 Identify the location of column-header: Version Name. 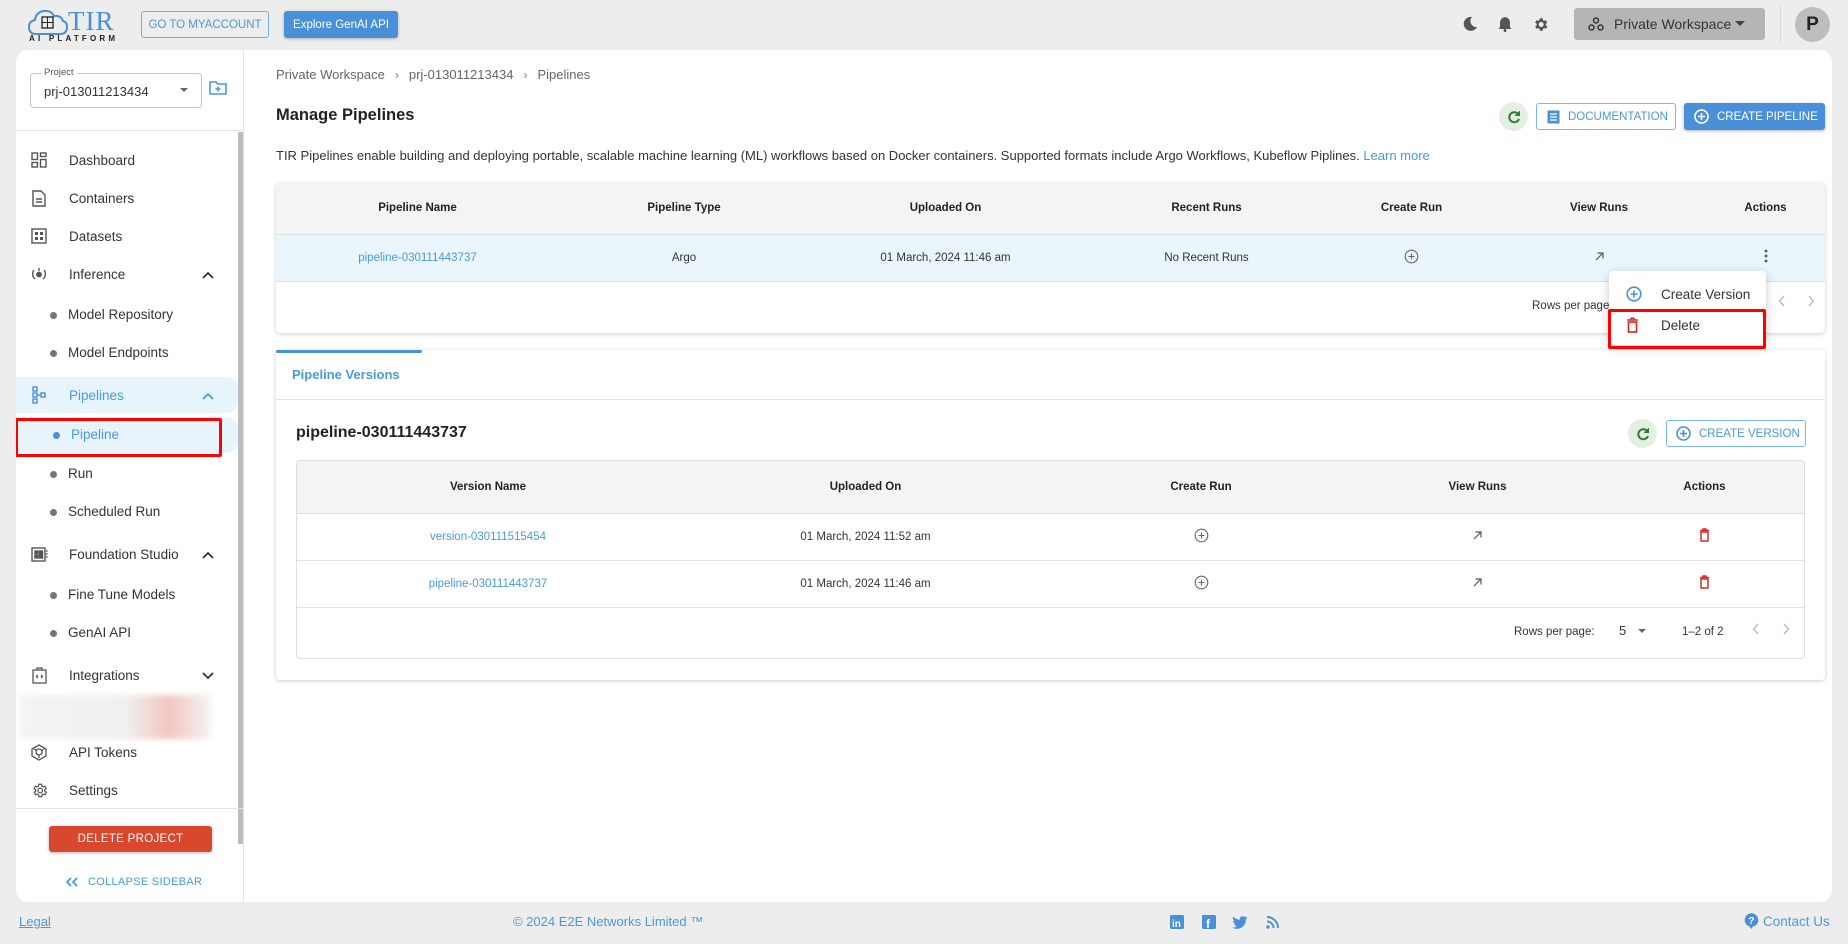
(488, 487).